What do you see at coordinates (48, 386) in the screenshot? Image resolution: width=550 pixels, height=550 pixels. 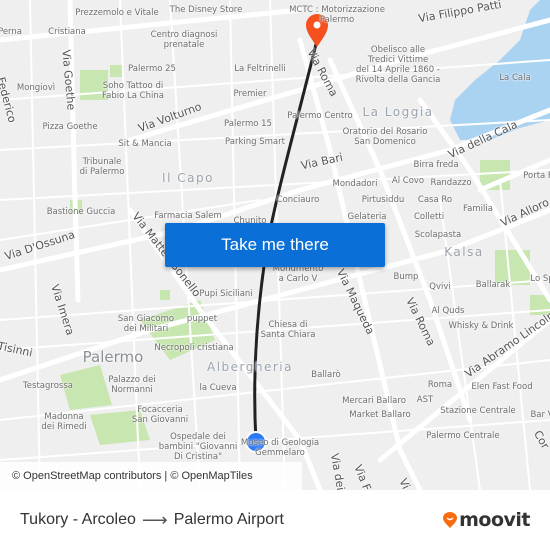 I see `poi-label: Testagrossa` at bounding box center [48, 386].